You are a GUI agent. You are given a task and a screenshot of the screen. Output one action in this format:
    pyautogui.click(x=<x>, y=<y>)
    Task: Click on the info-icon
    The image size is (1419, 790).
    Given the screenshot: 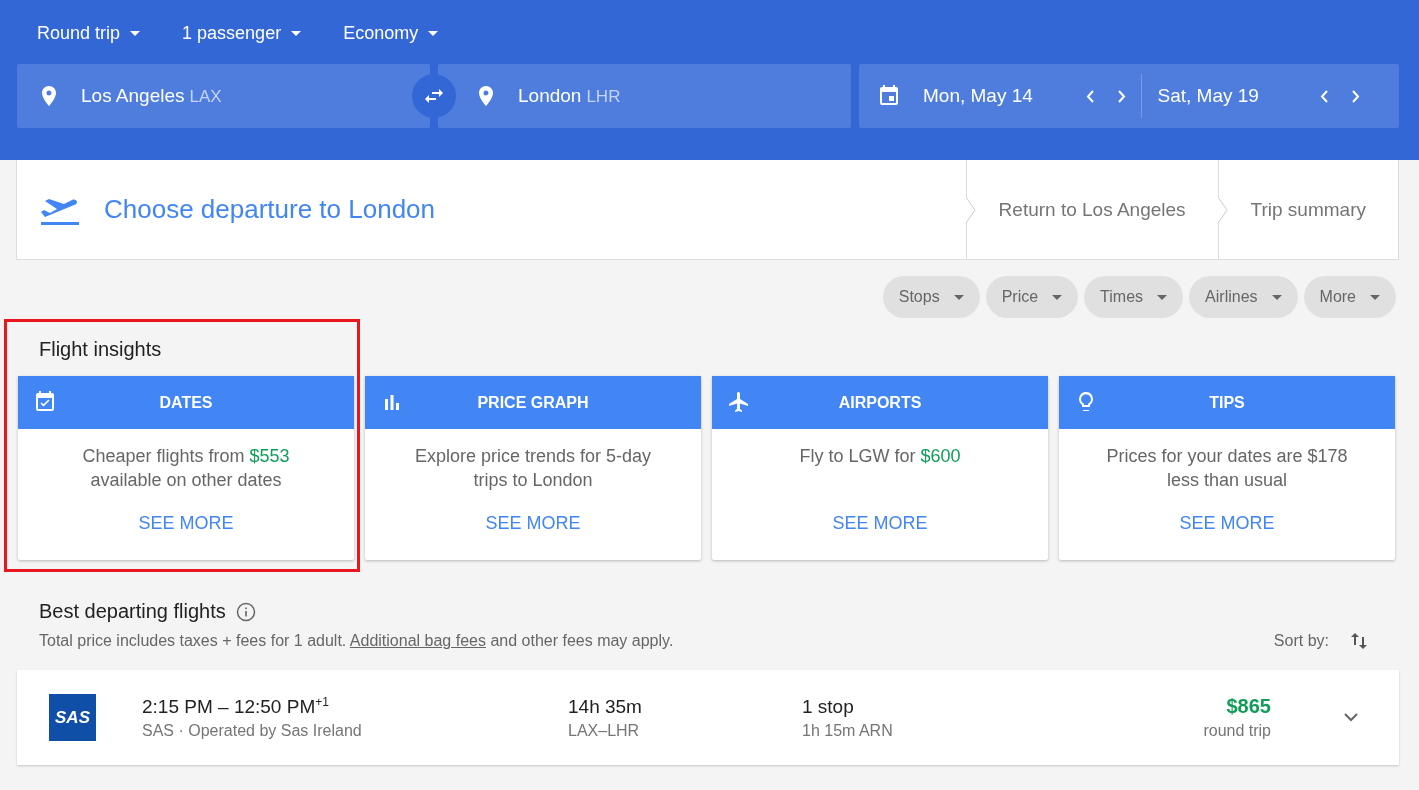 What is the action you would take?
    pyautogui.click(x=245, y=611)
    